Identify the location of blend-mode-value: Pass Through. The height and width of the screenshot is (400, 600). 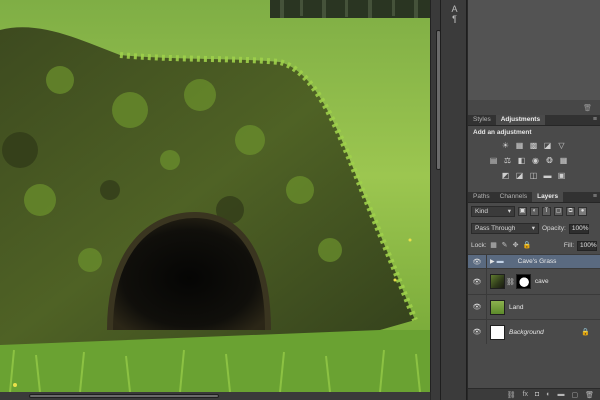
(495, 228).